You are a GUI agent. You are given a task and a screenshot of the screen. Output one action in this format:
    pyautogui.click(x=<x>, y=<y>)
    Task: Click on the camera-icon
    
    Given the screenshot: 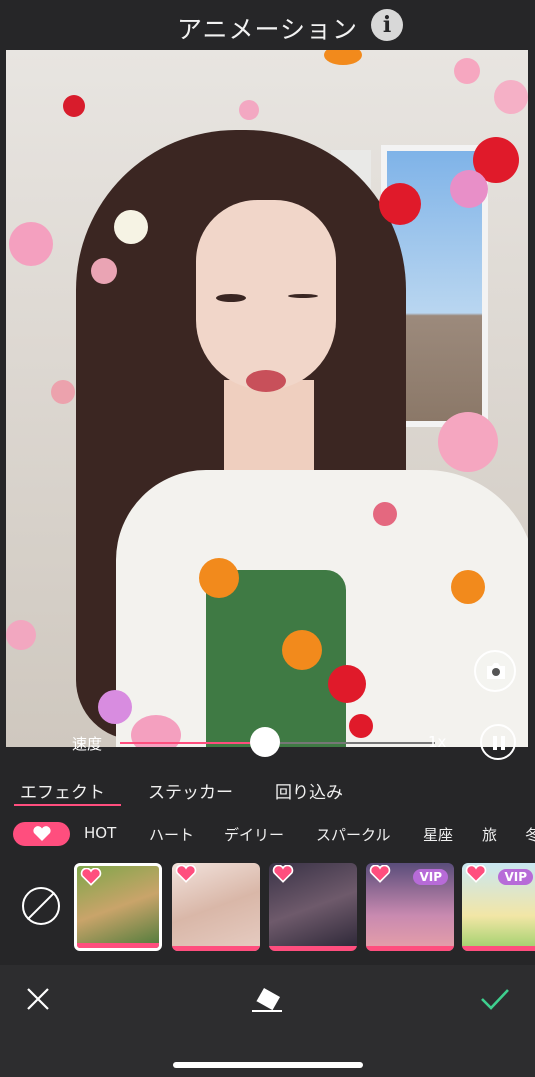 What is the action you would take?
    pyautogui.click(x=496, y=671)
    